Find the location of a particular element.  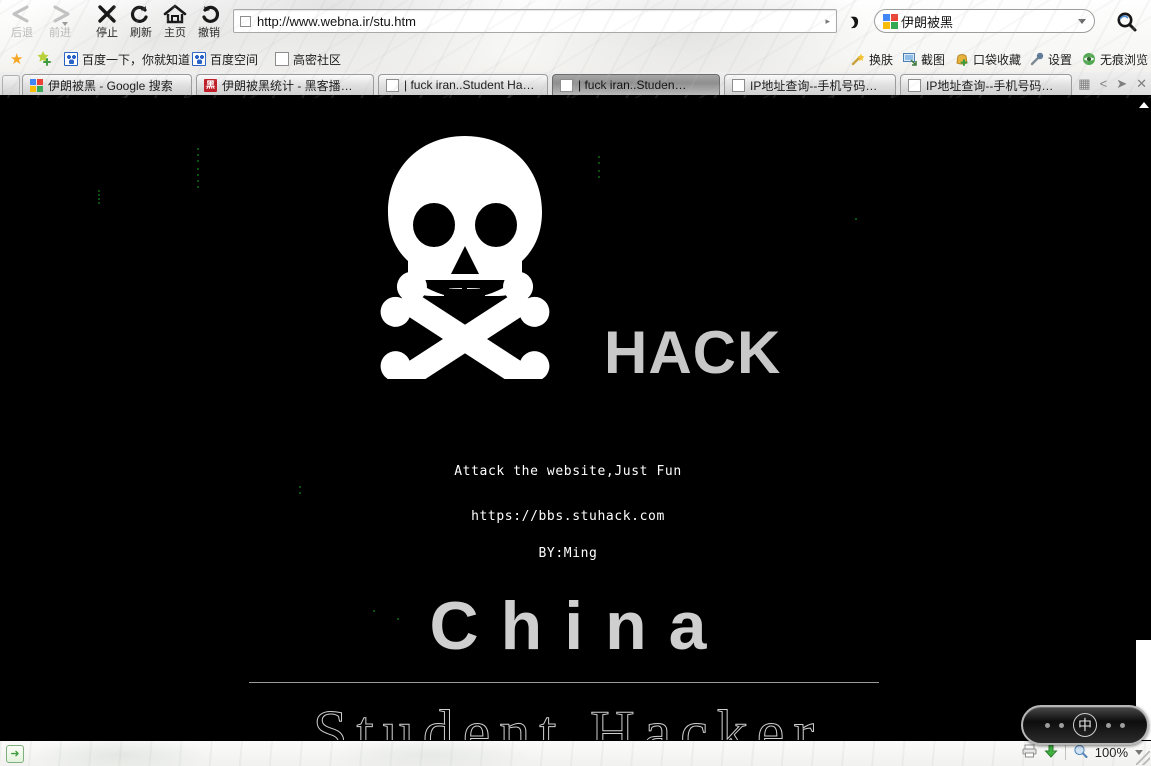

tab-strip-stub is located at coordinates (11, 85).